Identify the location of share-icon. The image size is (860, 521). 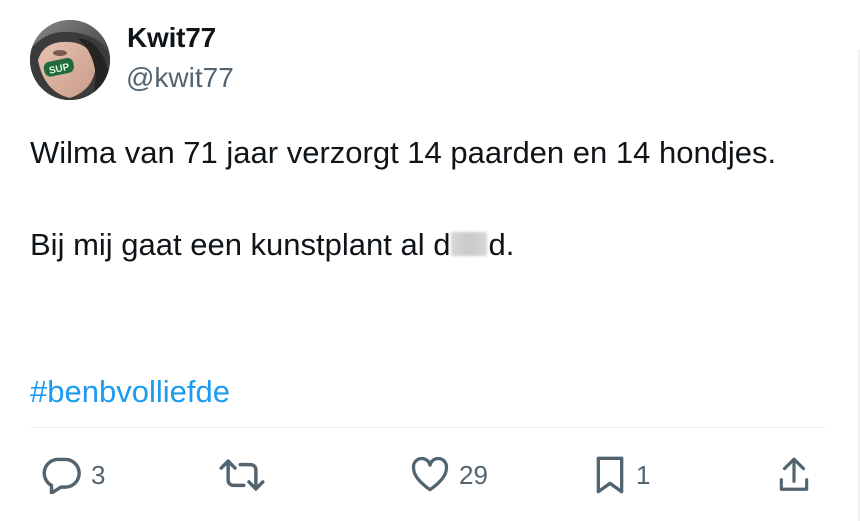
(794, 475).